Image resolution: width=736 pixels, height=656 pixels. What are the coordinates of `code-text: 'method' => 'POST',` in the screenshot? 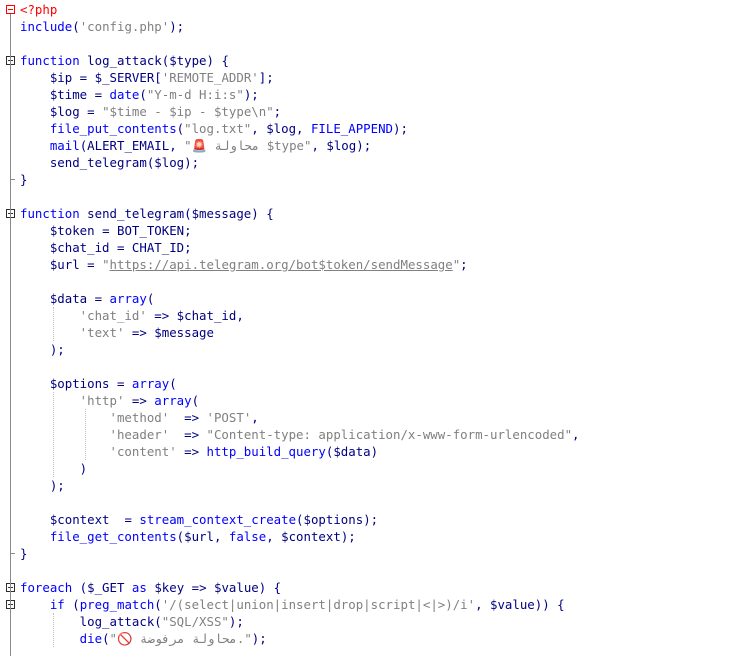 It's located at (139, 417).